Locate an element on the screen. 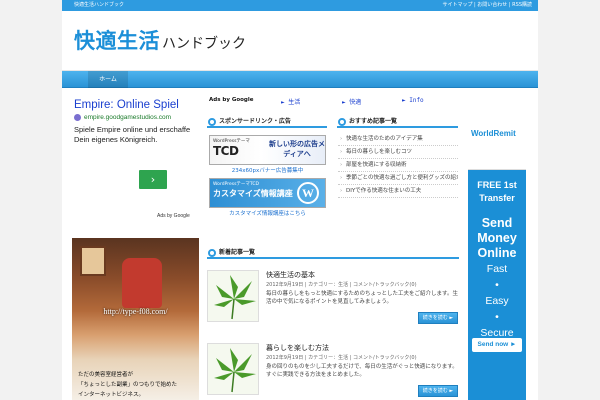 Image resolution: width=600 pixels, height=400 pixels. article-title: 快適生活の基本 is located at coordinates (290, 275).